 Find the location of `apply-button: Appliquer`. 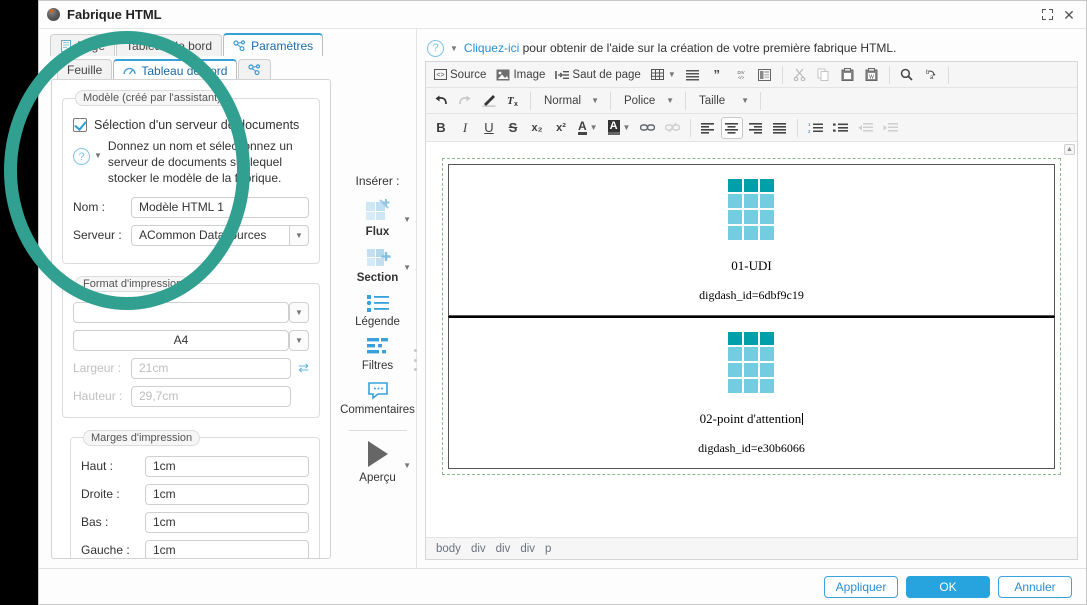

apply-button: Appliquer is located at coordinates (861, 586).